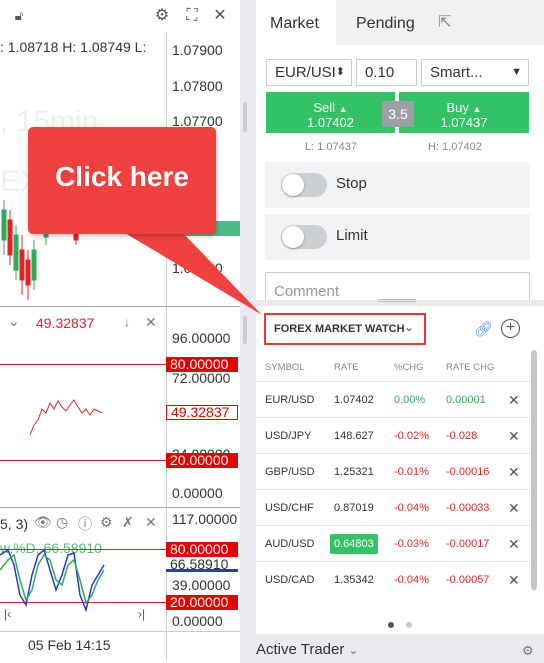 The height and width of the screenshot is (663, 544). What do you see at coordinates (122, 176) in the screenshot?
I see `callout-text: Click here` at bounding box center [122, 176].